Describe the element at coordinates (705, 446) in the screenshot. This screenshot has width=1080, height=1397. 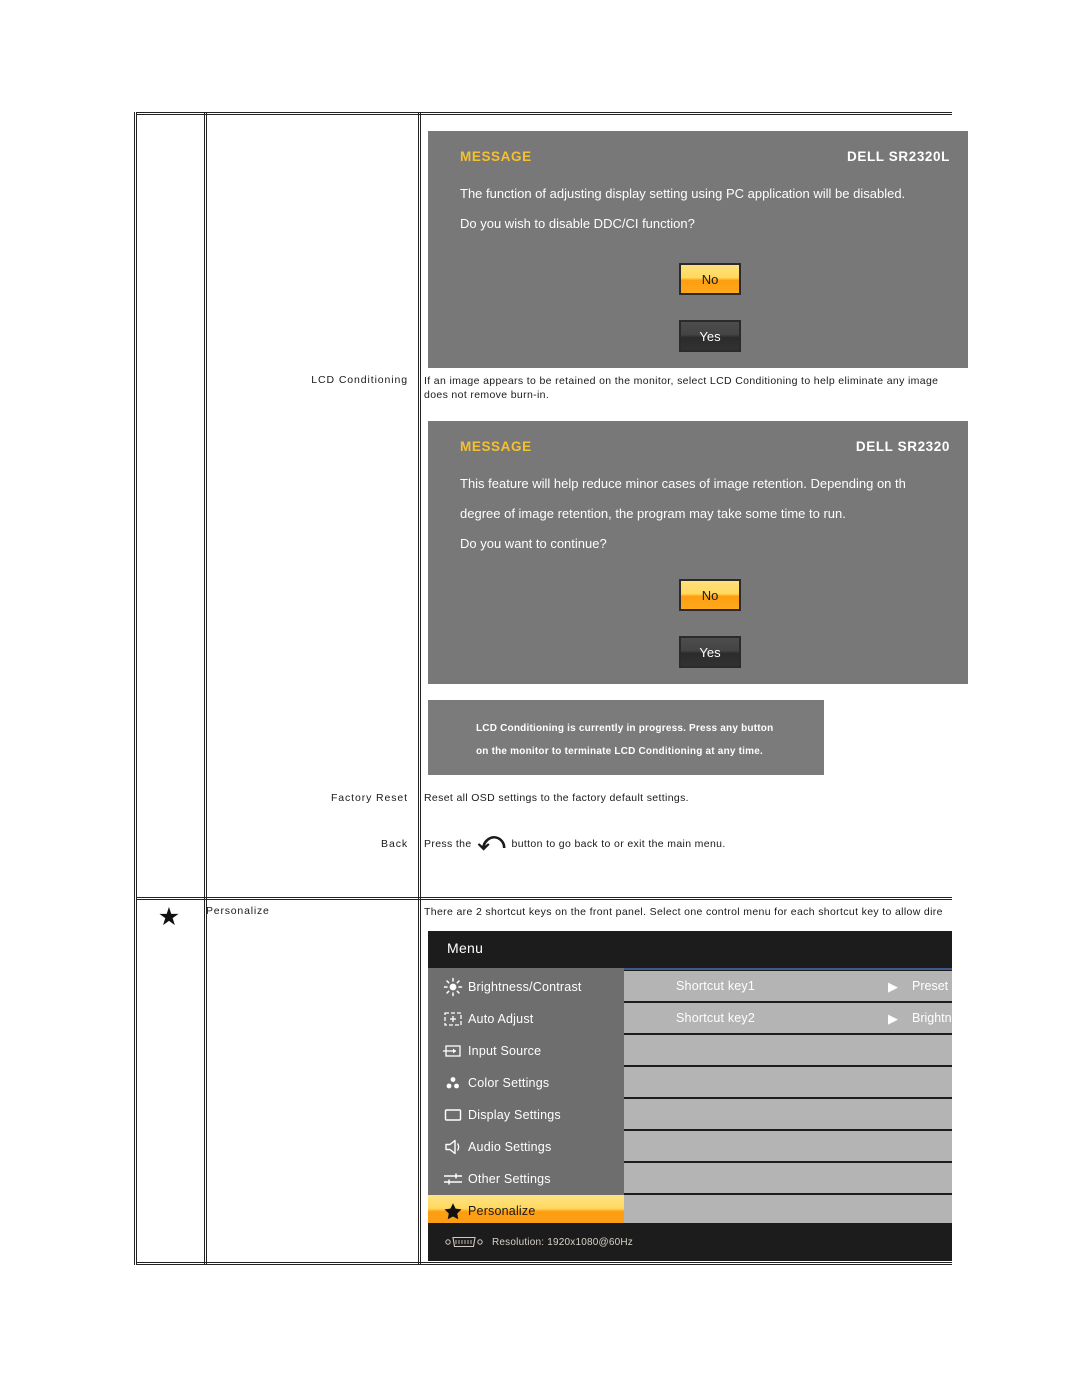
I see `osd-message-header: MESSAGE DELL SR2320` at that location.